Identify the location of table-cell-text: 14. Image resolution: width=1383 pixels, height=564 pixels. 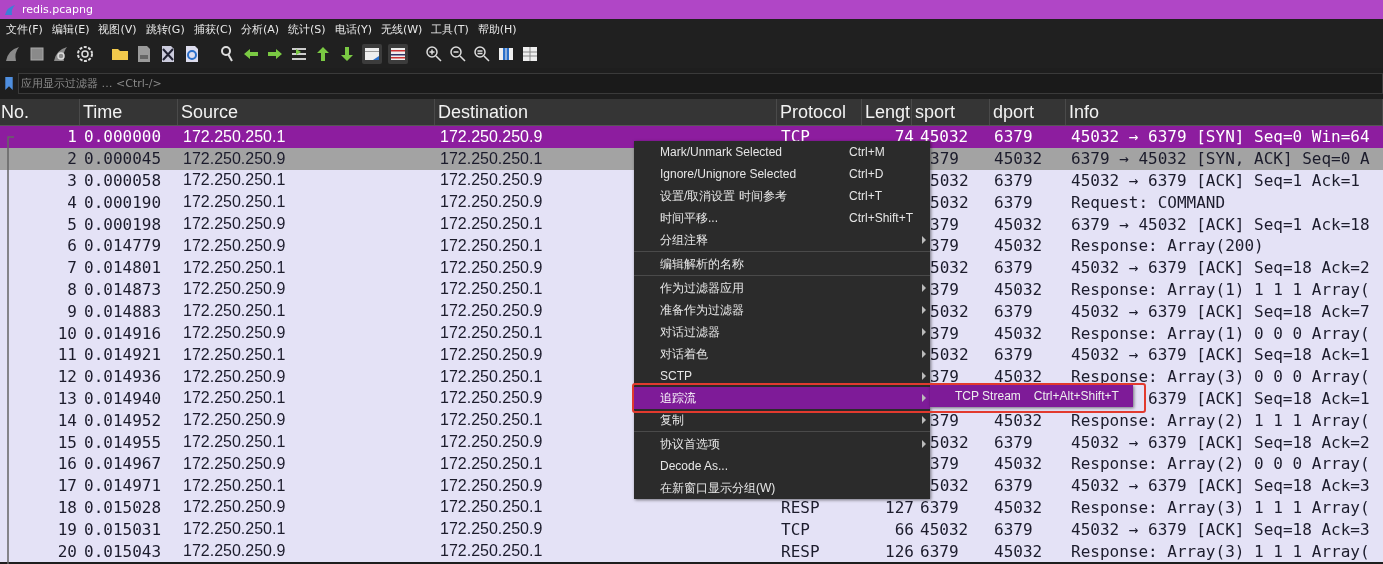
(67, 420).